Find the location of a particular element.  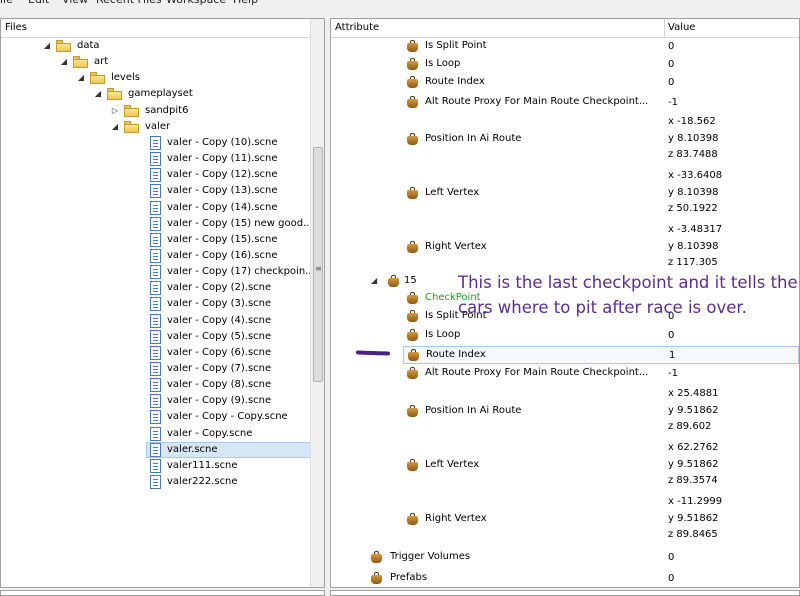

attribute-column-header: Attribute is located at coordinates (357, 27).